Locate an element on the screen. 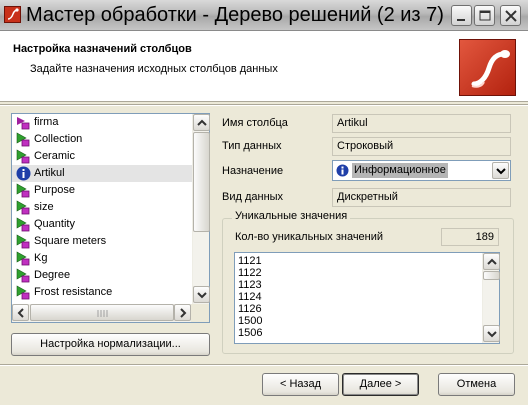 The height and width of the screenshot is (405, 528). arrow-right-icon is located at coordinates (183, 313).